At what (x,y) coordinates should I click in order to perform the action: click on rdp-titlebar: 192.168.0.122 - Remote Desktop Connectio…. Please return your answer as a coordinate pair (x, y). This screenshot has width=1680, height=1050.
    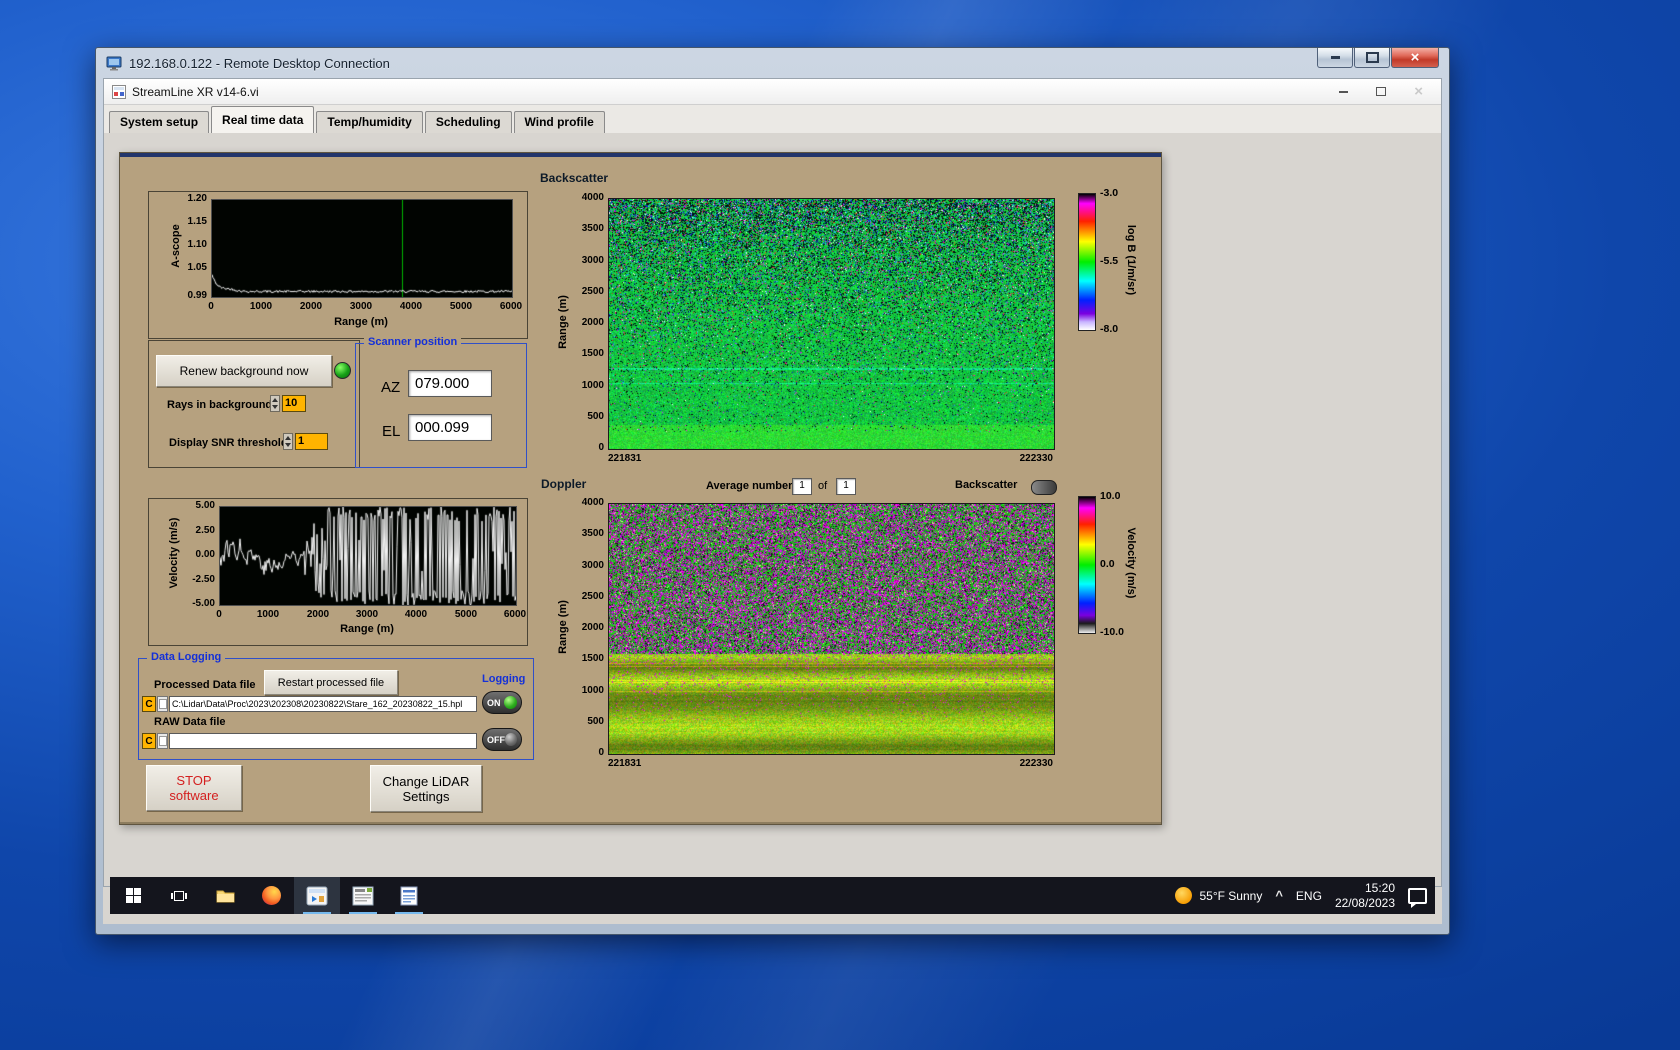
    Looking at the image, I should click on (772, 63).